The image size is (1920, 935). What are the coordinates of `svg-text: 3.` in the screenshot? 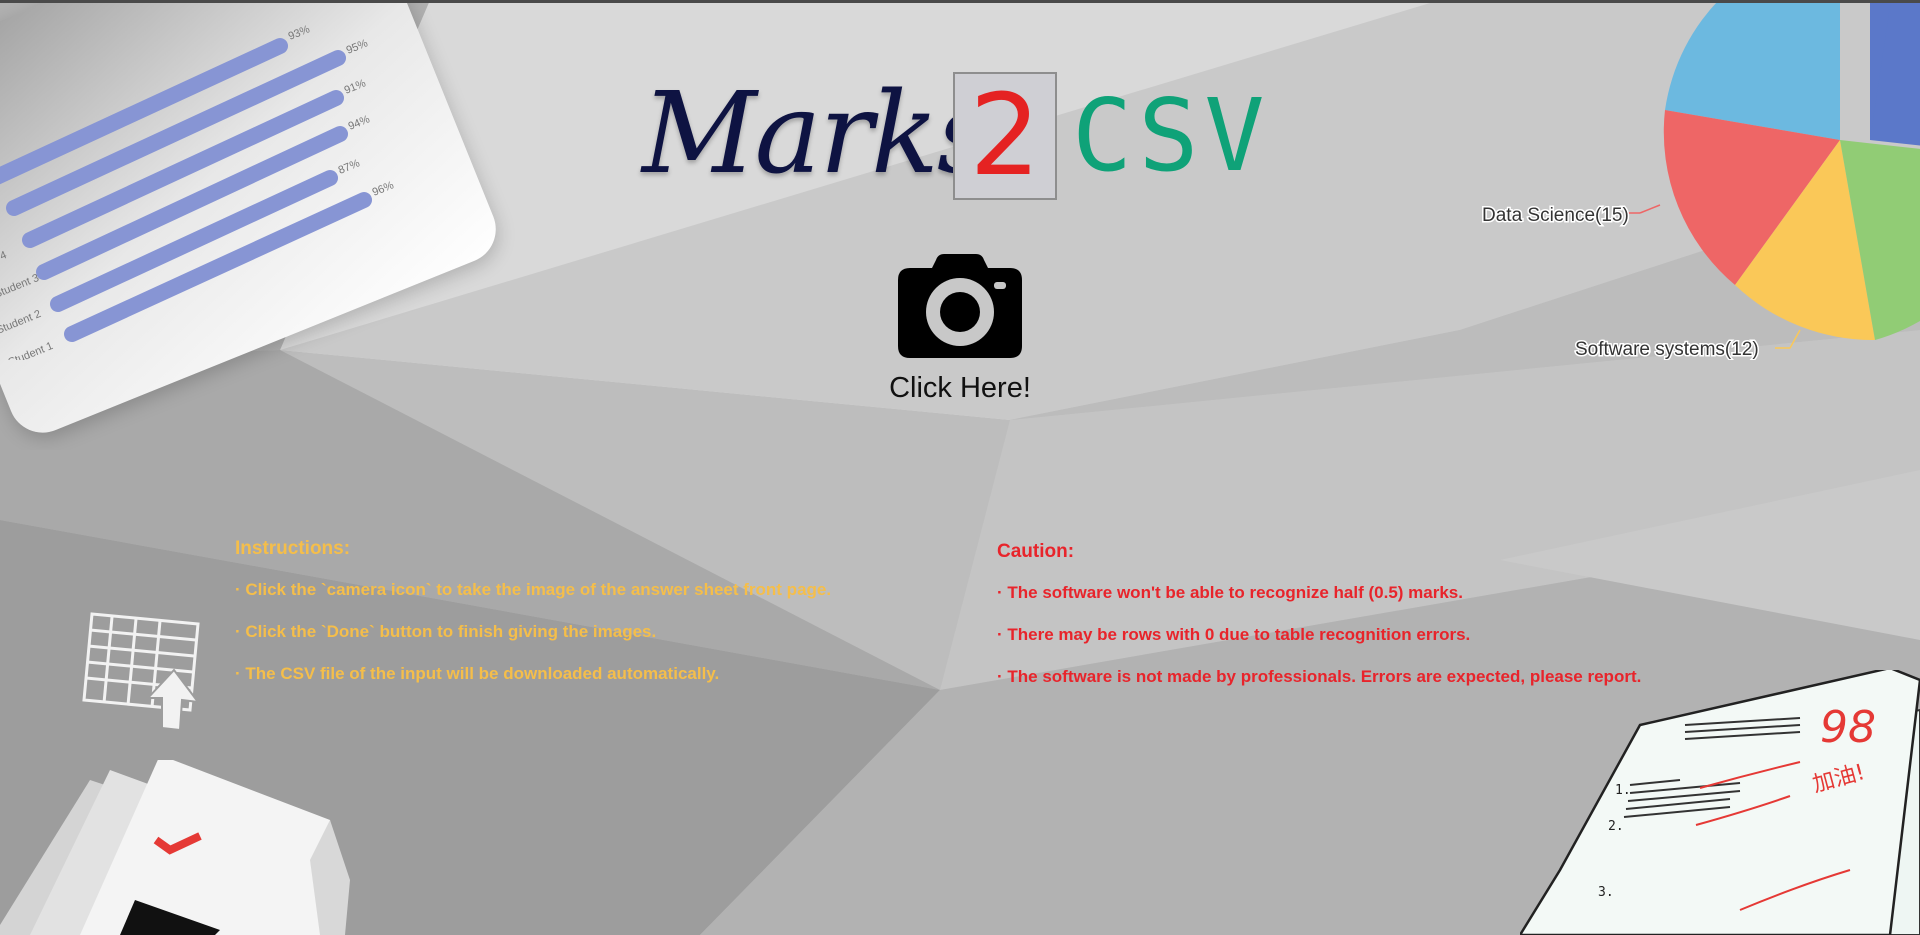 It's located at (1606, 892).